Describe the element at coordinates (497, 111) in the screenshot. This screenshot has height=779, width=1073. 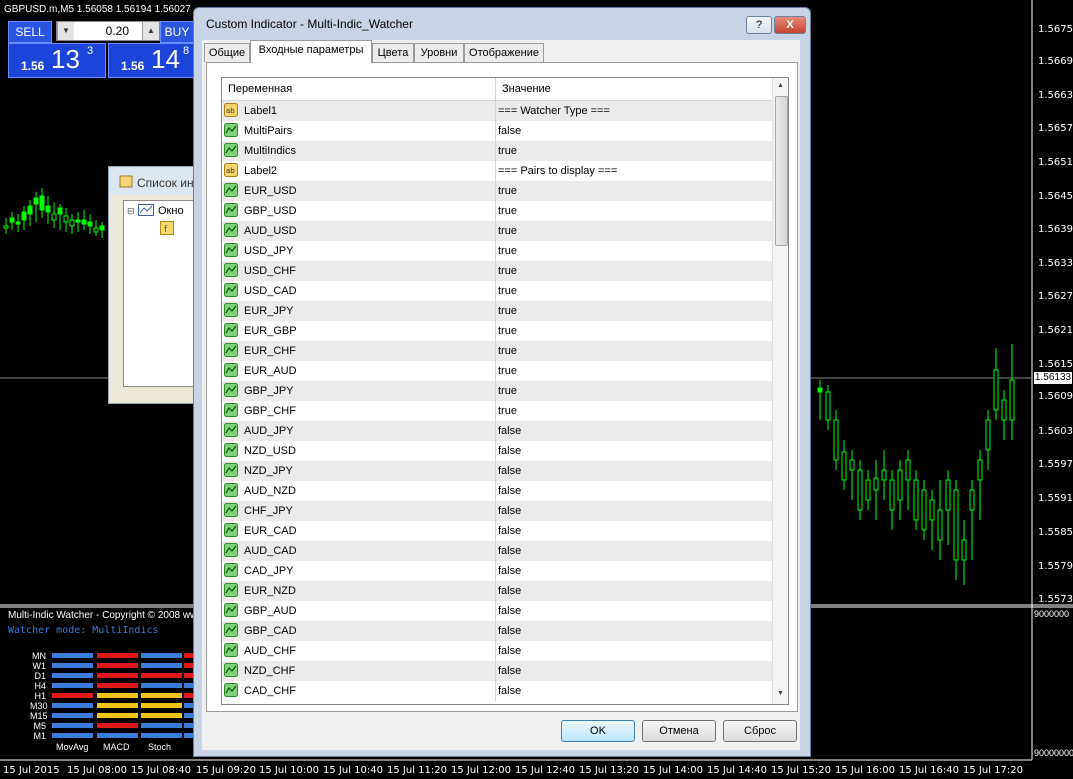
I see `parameter-row: ab Label1 === Watcher Type ===` at that location.